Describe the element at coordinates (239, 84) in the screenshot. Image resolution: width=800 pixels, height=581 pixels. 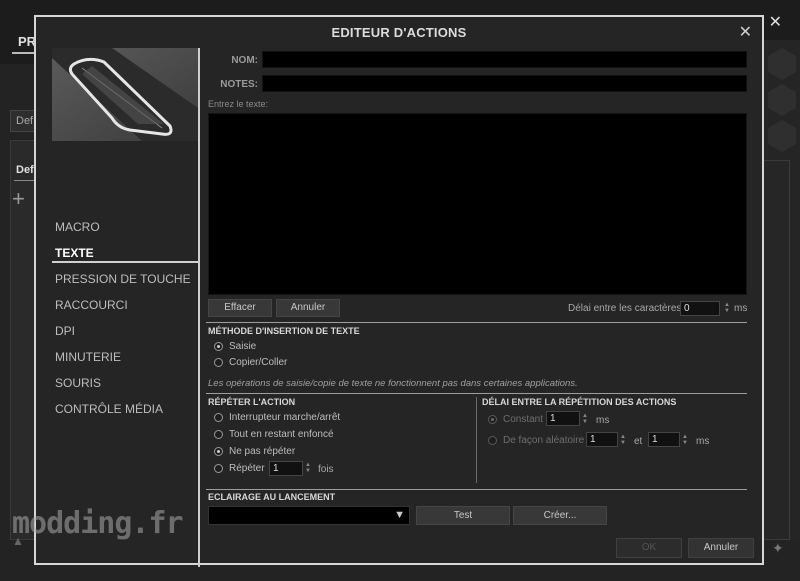
I see `notes-label: NOTES:` at that location.